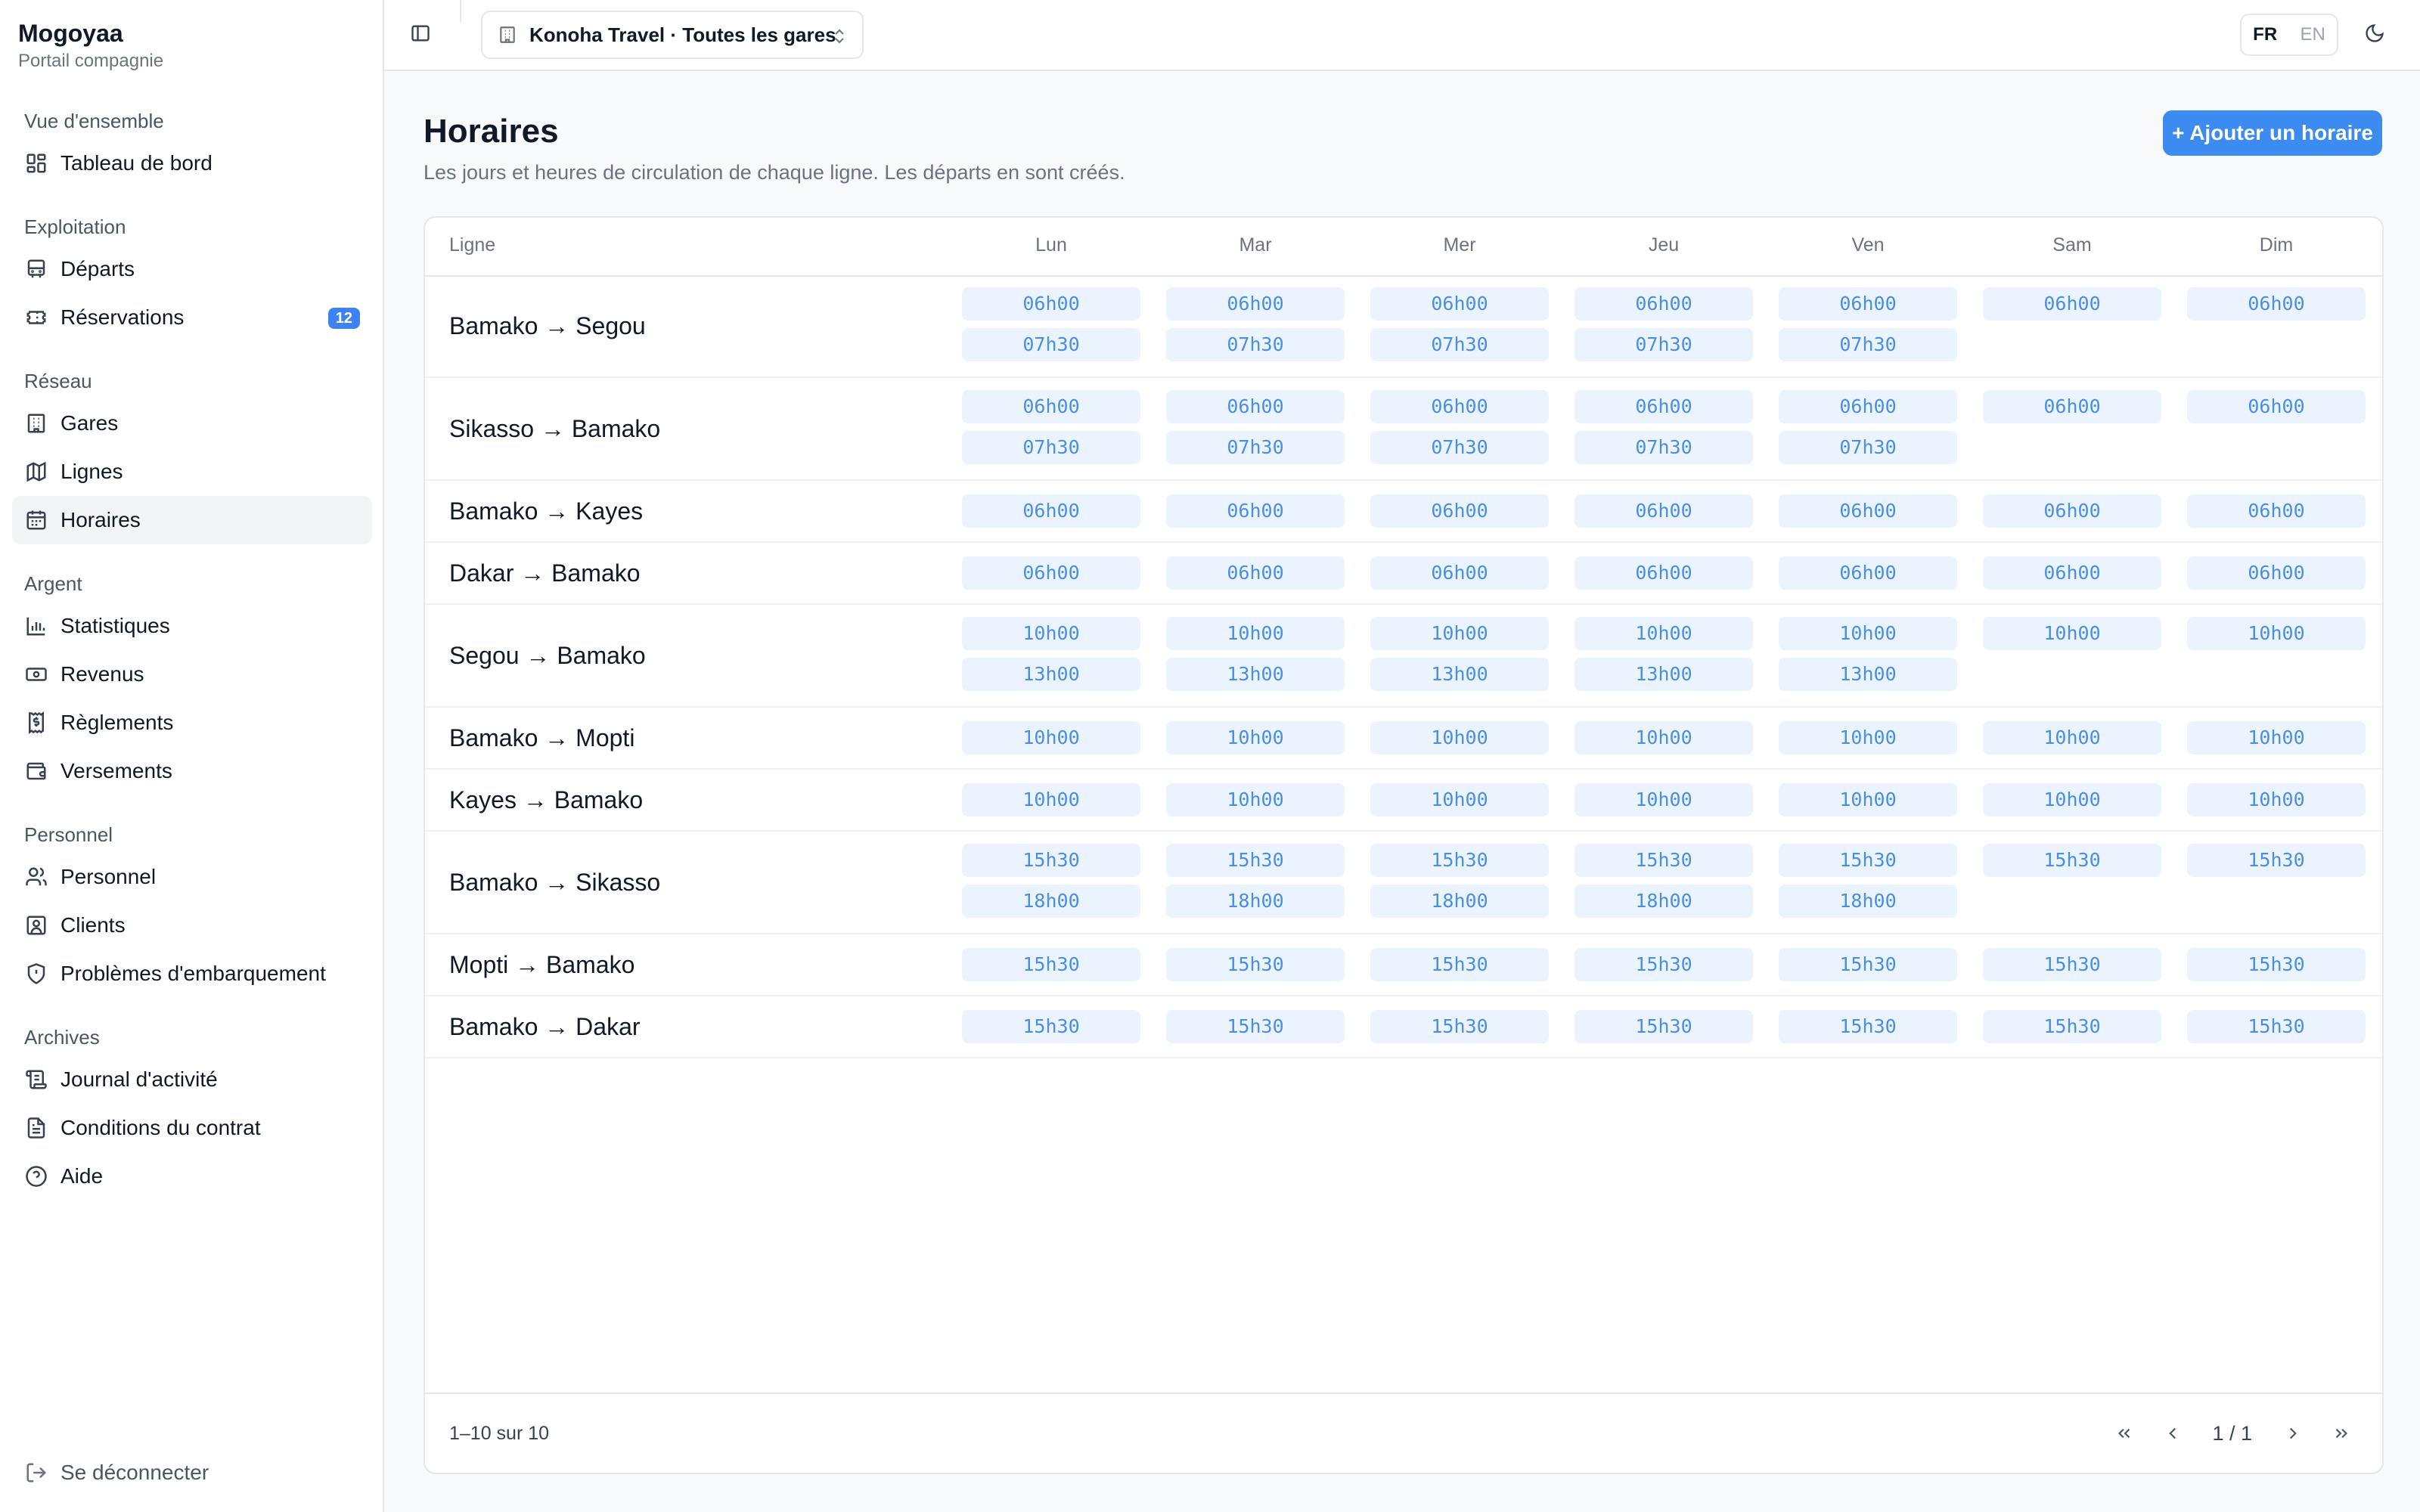 This screenshot has height=1512, width=2420. I want to click on next-page-button, so click(2293, 1433).